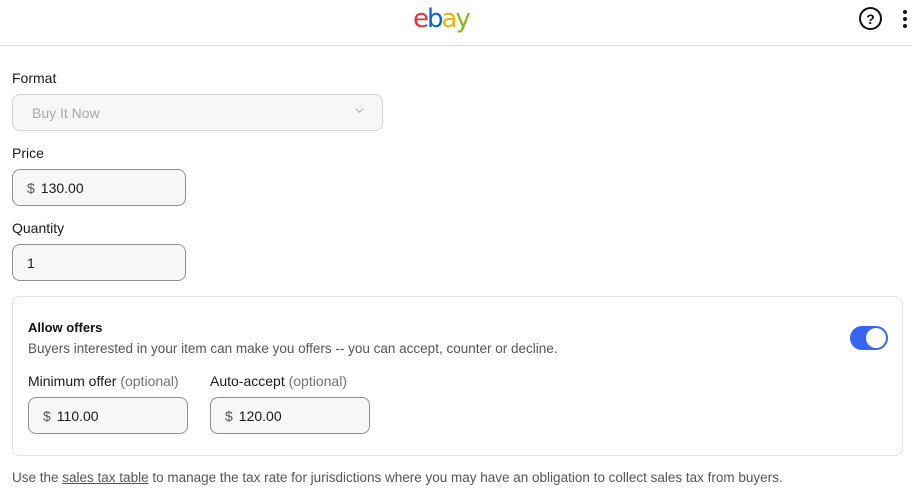  I want to click on minimum-offer-value: 110.00, so click(77, 415).